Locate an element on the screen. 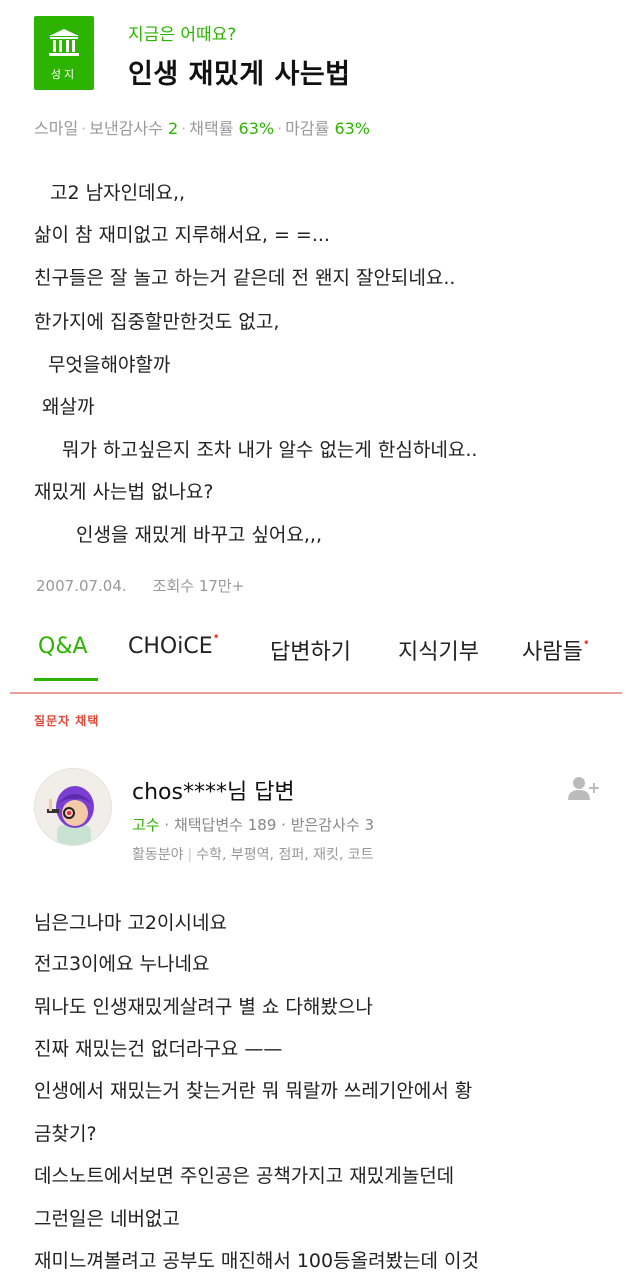  answer-line: 재미느껴볼려고 공부도 매진해서 100등올려봤는데 이것 is located at coordinates (256, 1261).